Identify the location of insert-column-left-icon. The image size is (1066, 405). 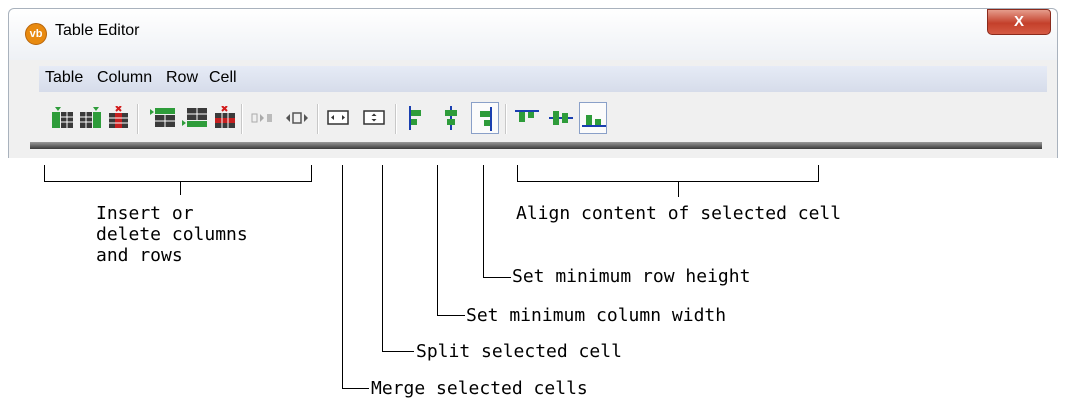
(62, 117).